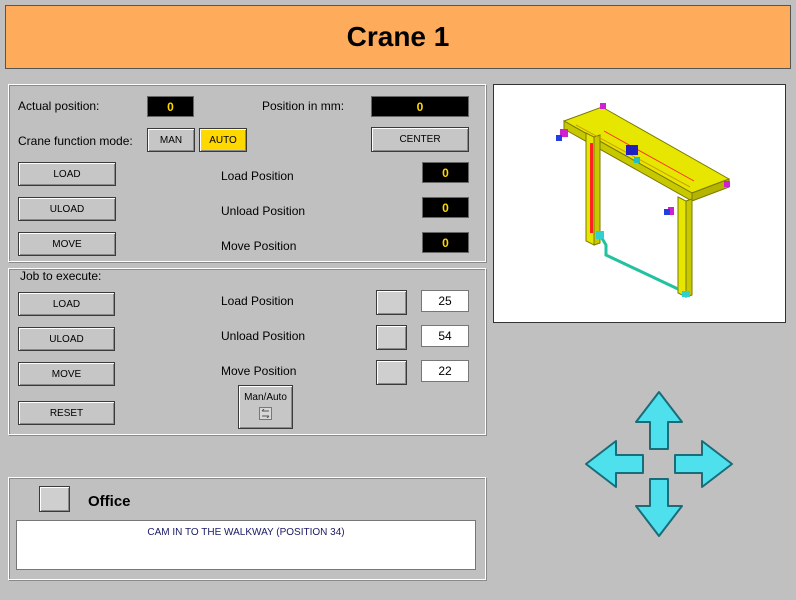  I want to click on job-move-button: MOVE, so click(66, 374).